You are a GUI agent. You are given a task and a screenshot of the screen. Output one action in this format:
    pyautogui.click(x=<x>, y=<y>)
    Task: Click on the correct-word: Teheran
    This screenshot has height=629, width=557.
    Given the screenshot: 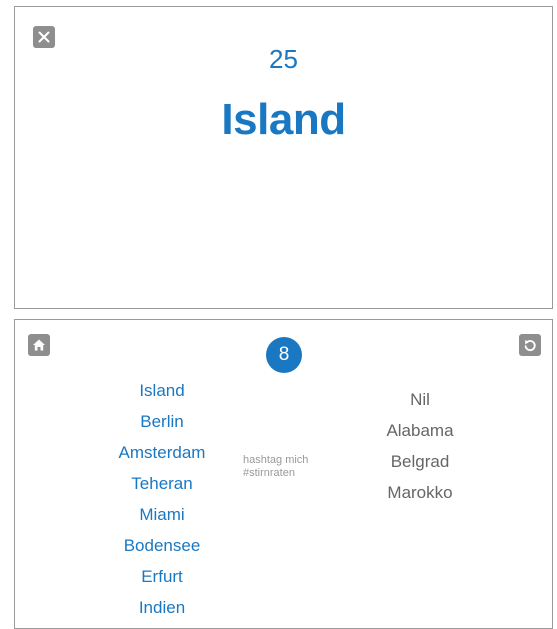 What is the action you would take?
    pyautogui.click(x=162, y=483)
    